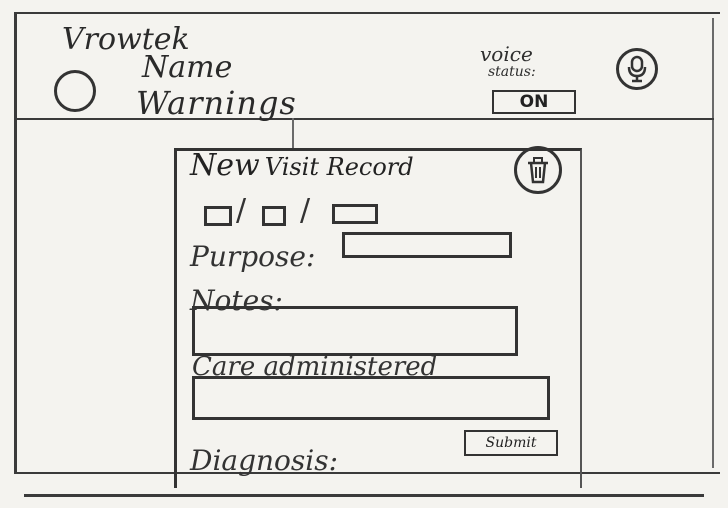  What do you see at coordinates (339, 167) in the screenshot?
I see `card-title-visit-record: Visit Record` at bounding box center [339, 167].